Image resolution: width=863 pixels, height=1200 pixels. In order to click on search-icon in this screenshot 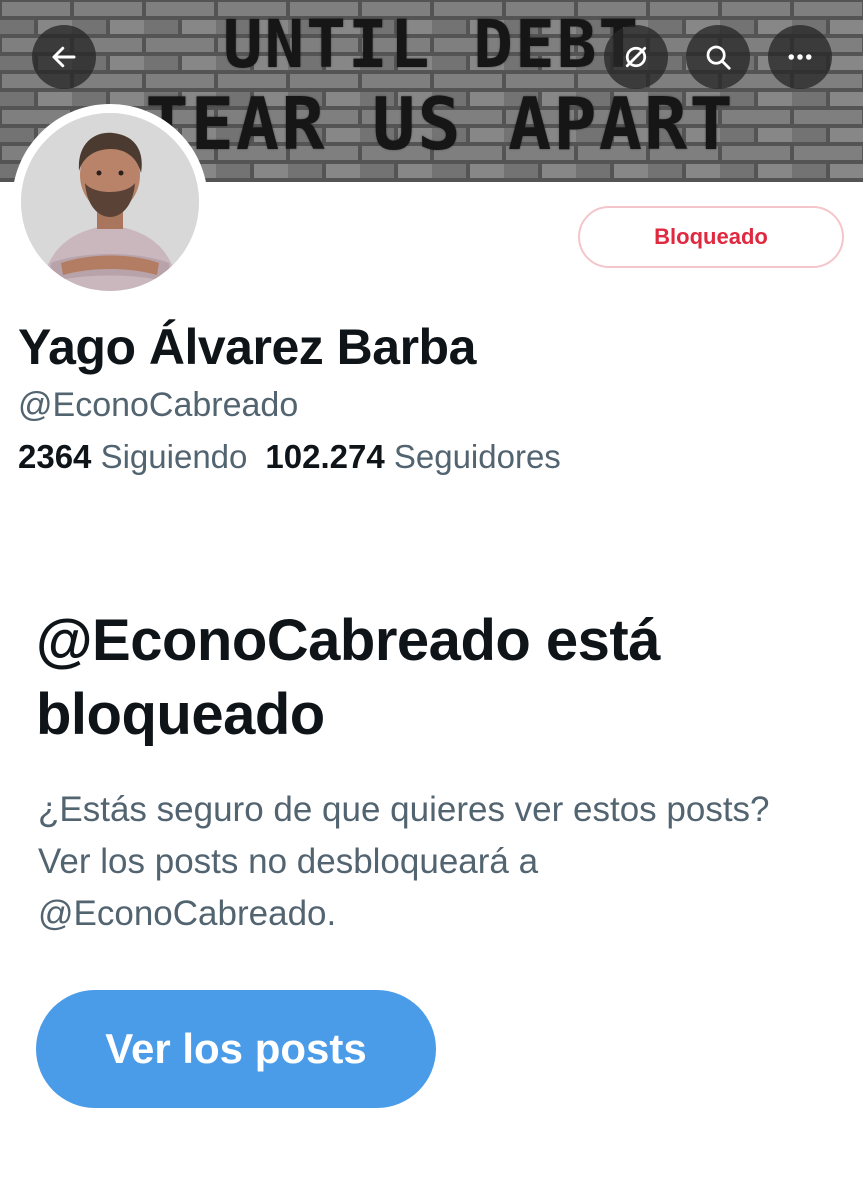, I will do `click(718, 57)`.